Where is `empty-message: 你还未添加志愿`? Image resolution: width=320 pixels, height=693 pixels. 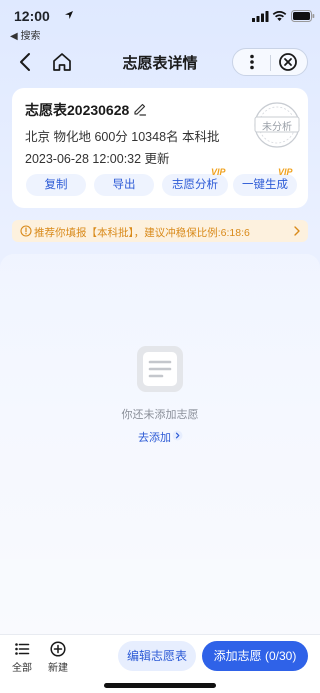 empty-message: 你还未添加志愿 is located at coordinates (160, 415).